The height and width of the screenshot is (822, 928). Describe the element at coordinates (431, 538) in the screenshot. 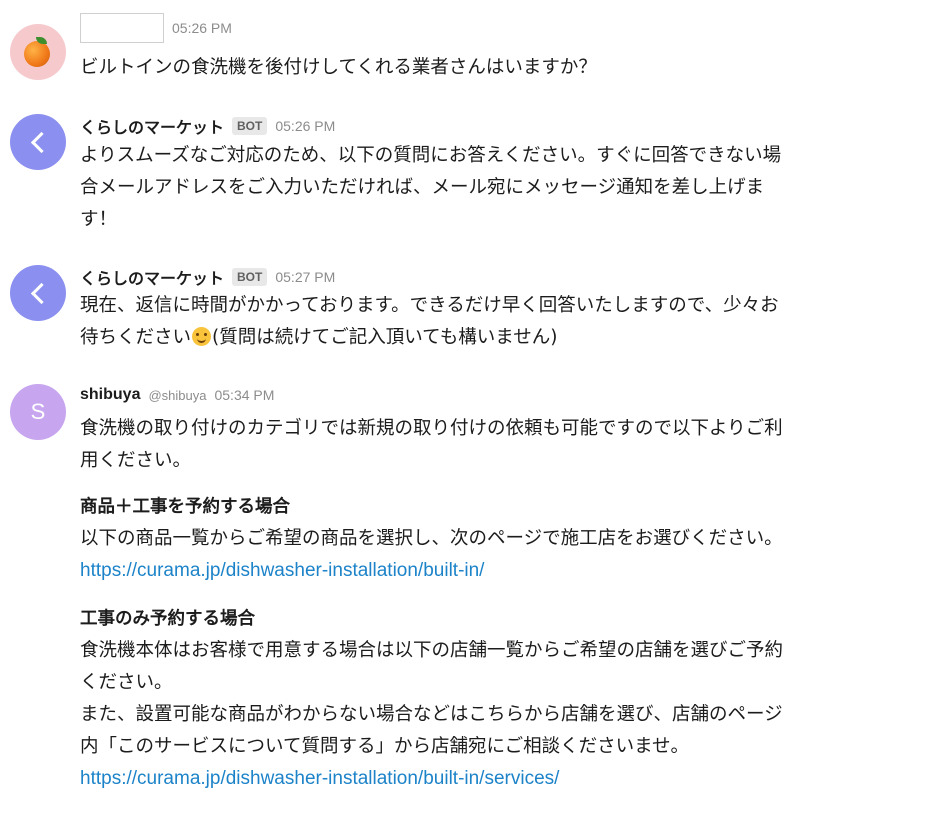

I see `section-text: 以下の商品一覧からご希望の商品を選択し、次のページで施工店をお選びください。` at that location.